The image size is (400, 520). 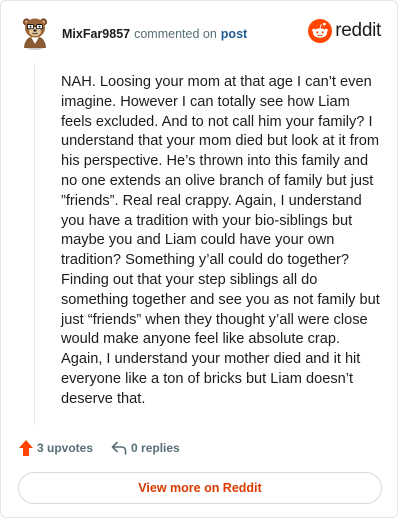 I want to click on reply-button: 0 replies, so click(x=145, y=448).